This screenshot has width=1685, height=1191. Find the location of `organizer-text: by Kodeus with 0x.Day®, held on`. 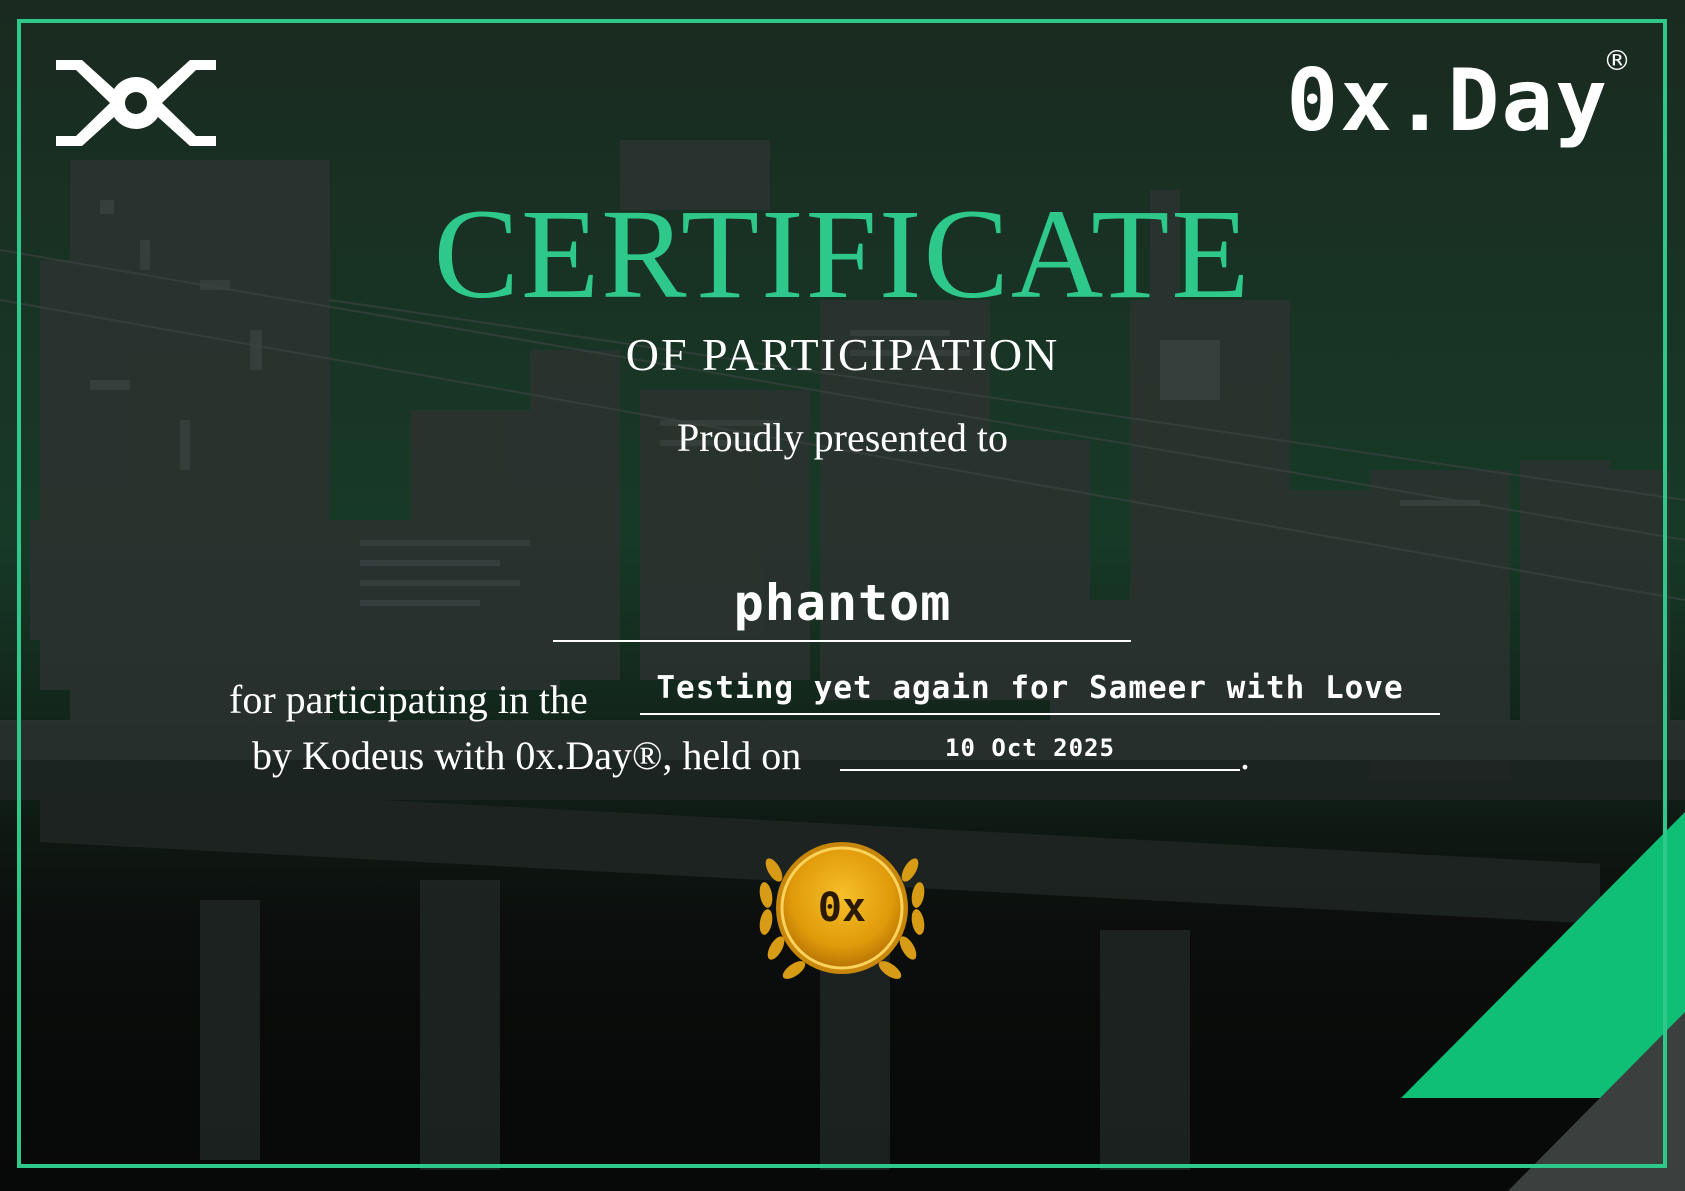

organizer-text: by Kodeus with 0x.Day®, held on is located at coordinates (527, 755).